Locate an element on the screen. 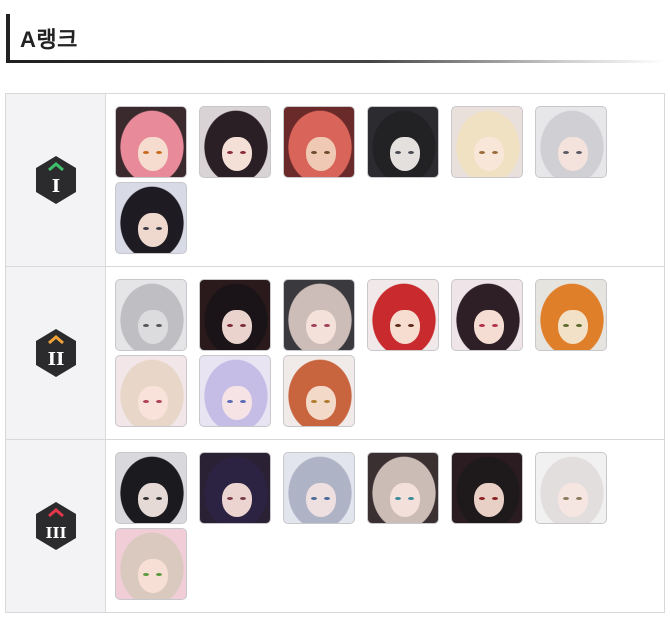  tier-2-hexagon-icon: II is located at coordinates (55, 353).